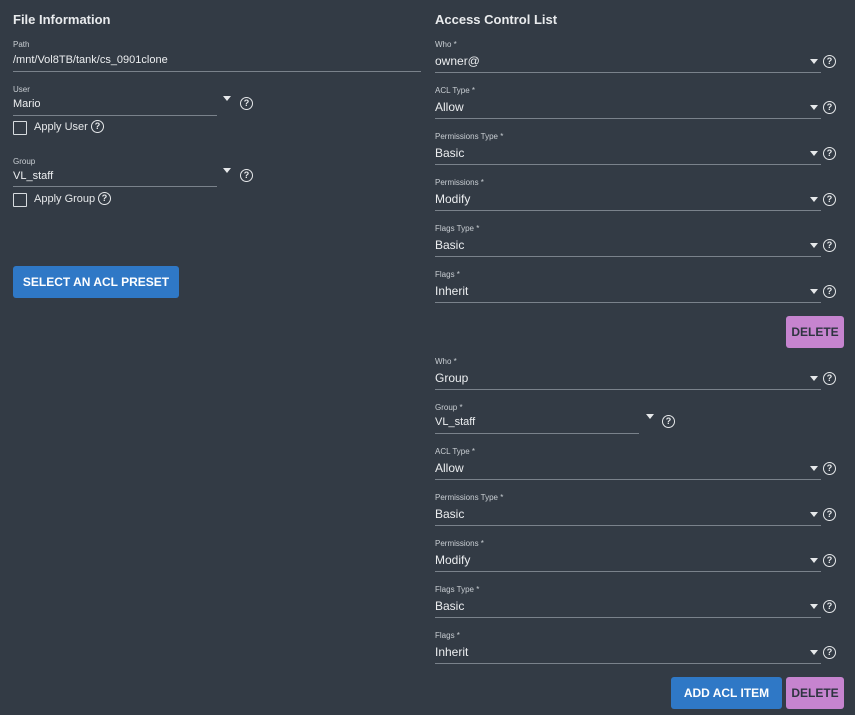  I want to click on who-select: owner@, so click(457, 61).